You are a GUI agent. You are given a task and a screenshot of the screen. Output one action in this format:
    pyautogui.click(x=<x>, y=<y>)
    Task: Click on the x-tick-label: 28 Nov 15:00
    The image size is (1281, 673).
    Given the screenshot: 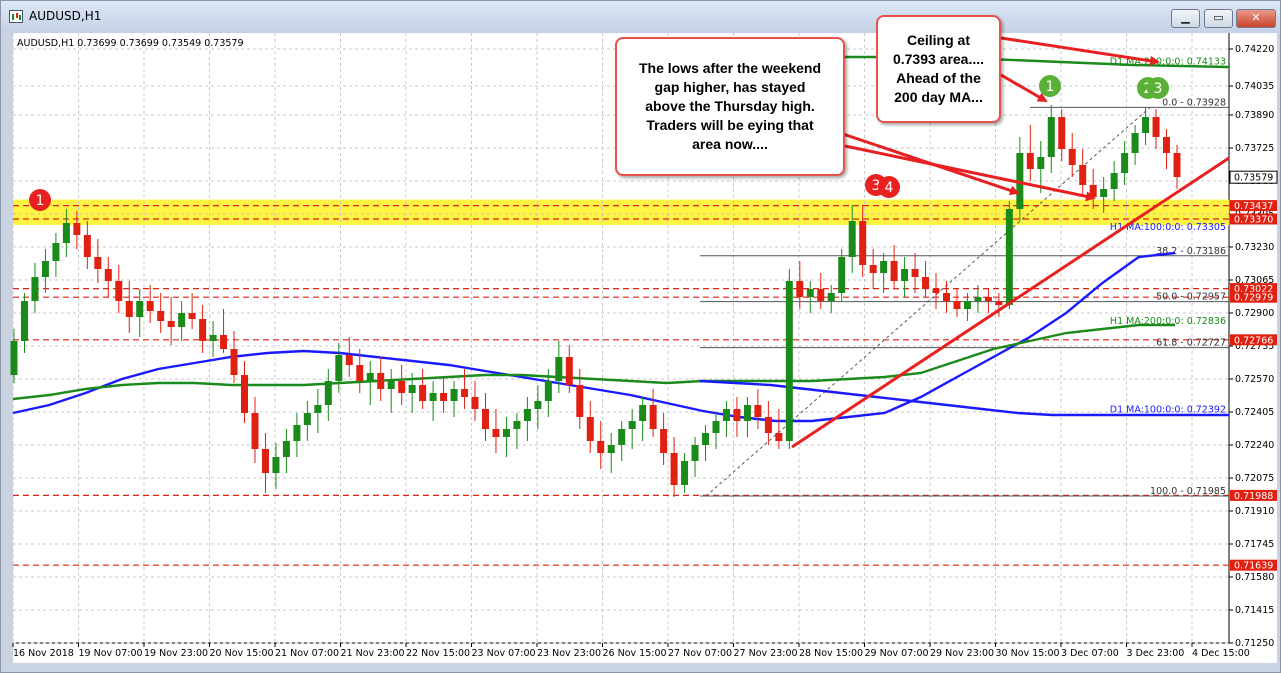 What is the action you would take?
    pyautogui.click(x=831, y=653)
    